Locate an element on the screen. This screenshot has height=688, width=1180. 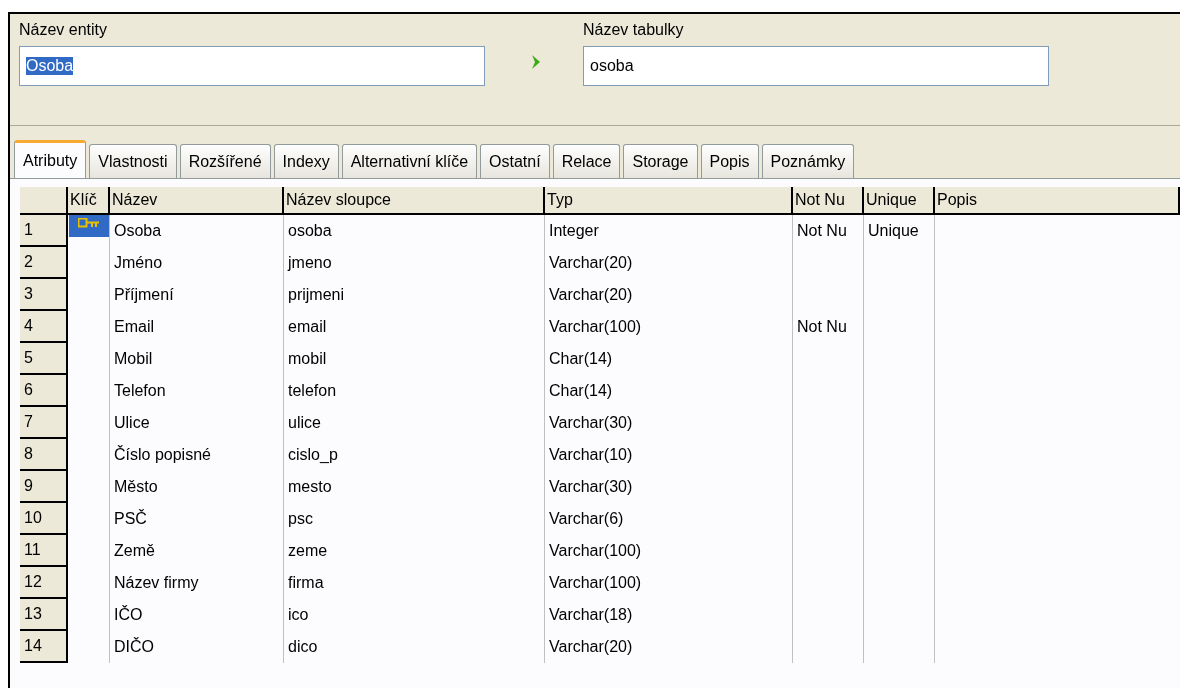
tab: Storage is located at coordinates (660, 161).